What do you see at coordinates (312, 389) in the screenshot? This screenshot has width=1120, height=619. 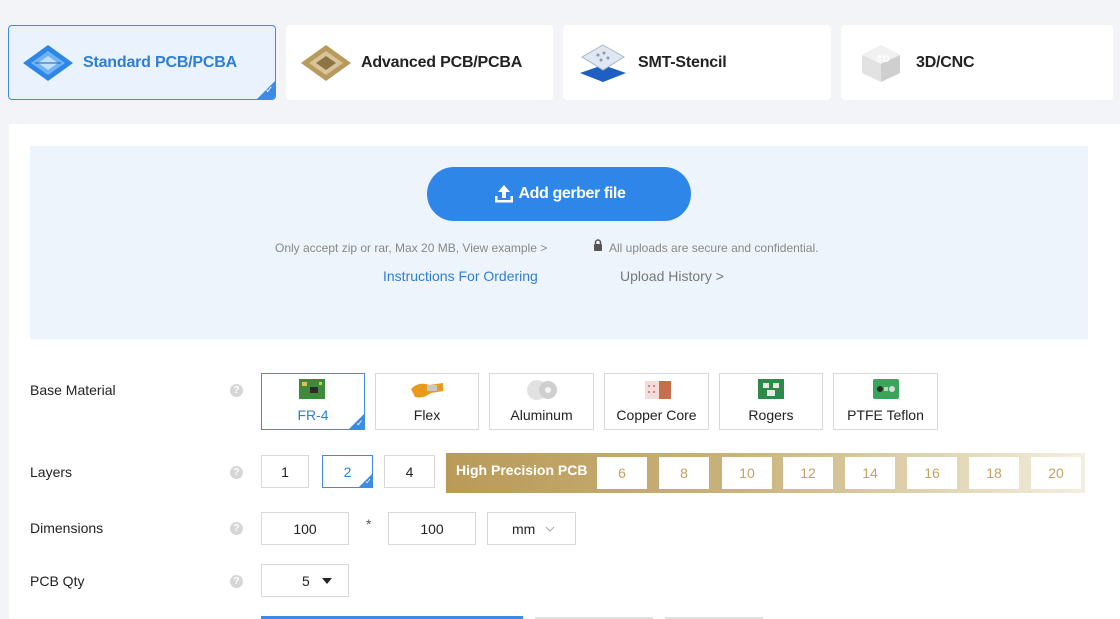 I see `fr4-board-icon` at bounding box center [312, 389].